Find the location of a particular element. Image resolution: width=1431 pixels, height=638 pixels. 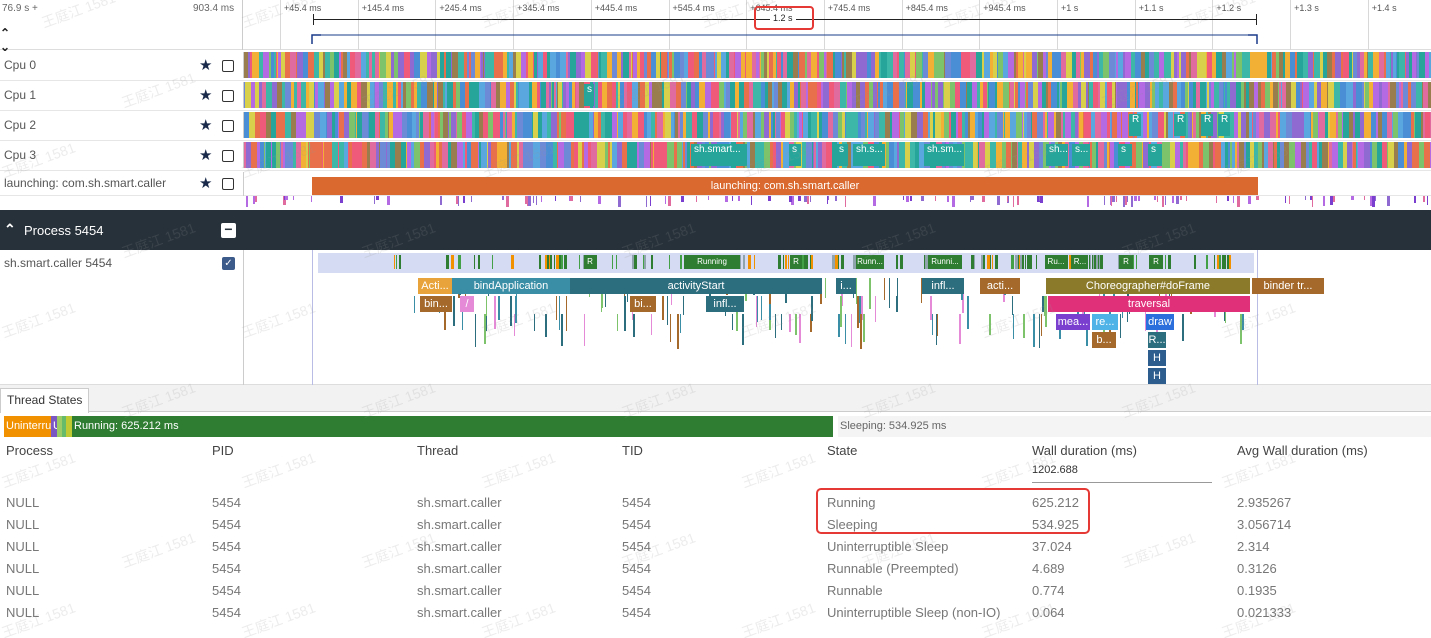

cpu-track-2: Cpu 2 ★ R R R R R is located at coordinates (715, 126).